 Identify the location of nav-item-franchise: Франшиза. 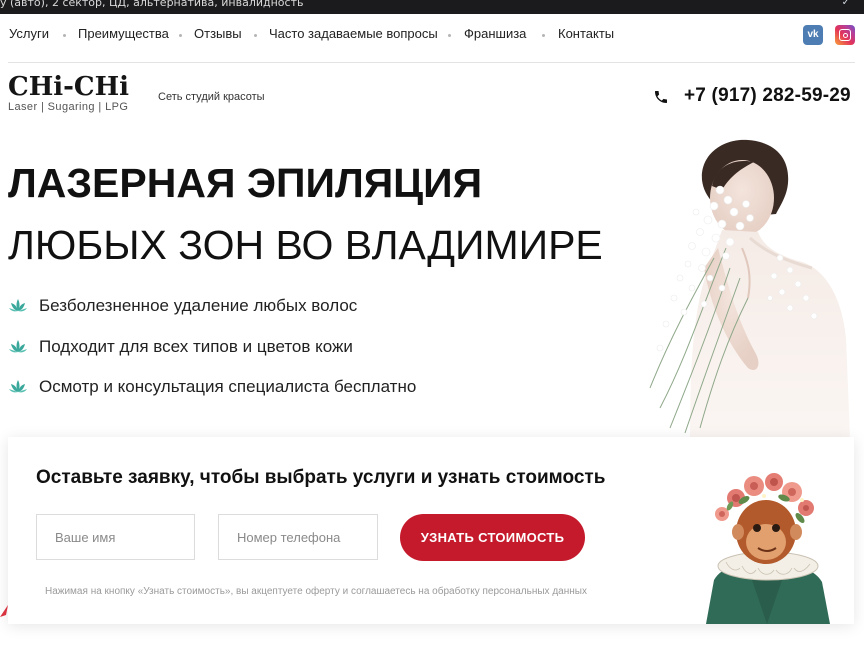
(495, 33).